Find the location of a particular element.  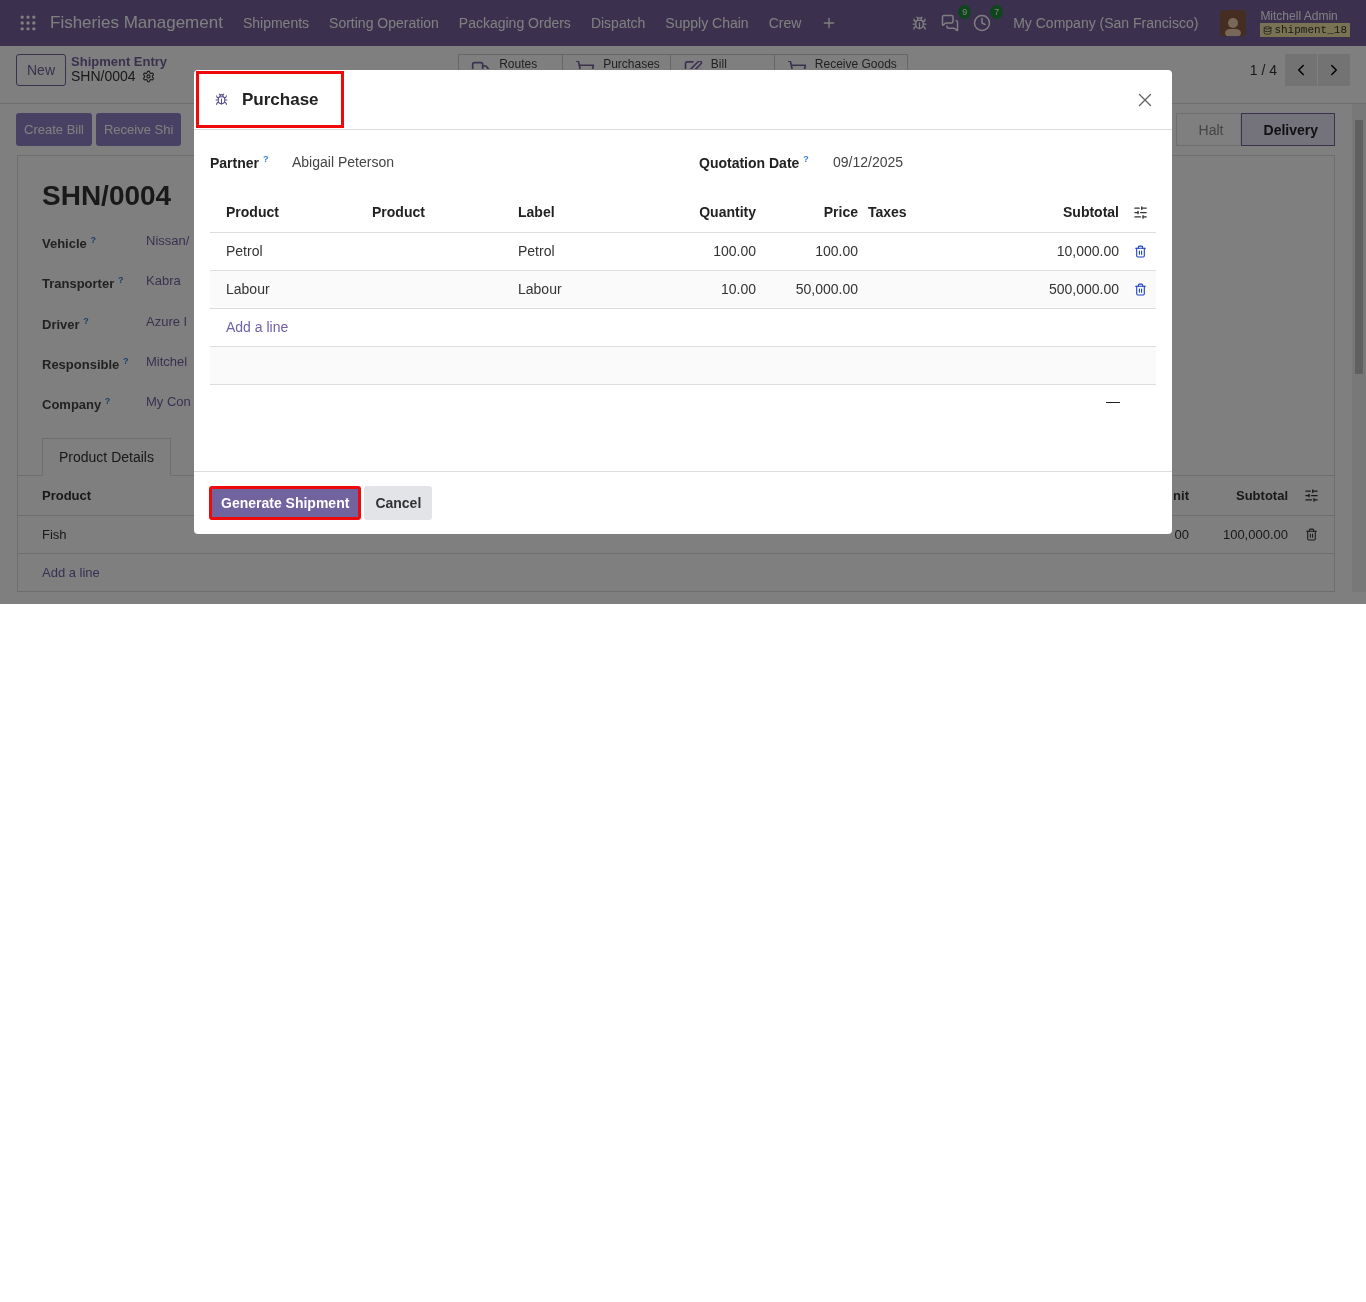

app-name: Fisheries Management is located at coordinates (136, 23).